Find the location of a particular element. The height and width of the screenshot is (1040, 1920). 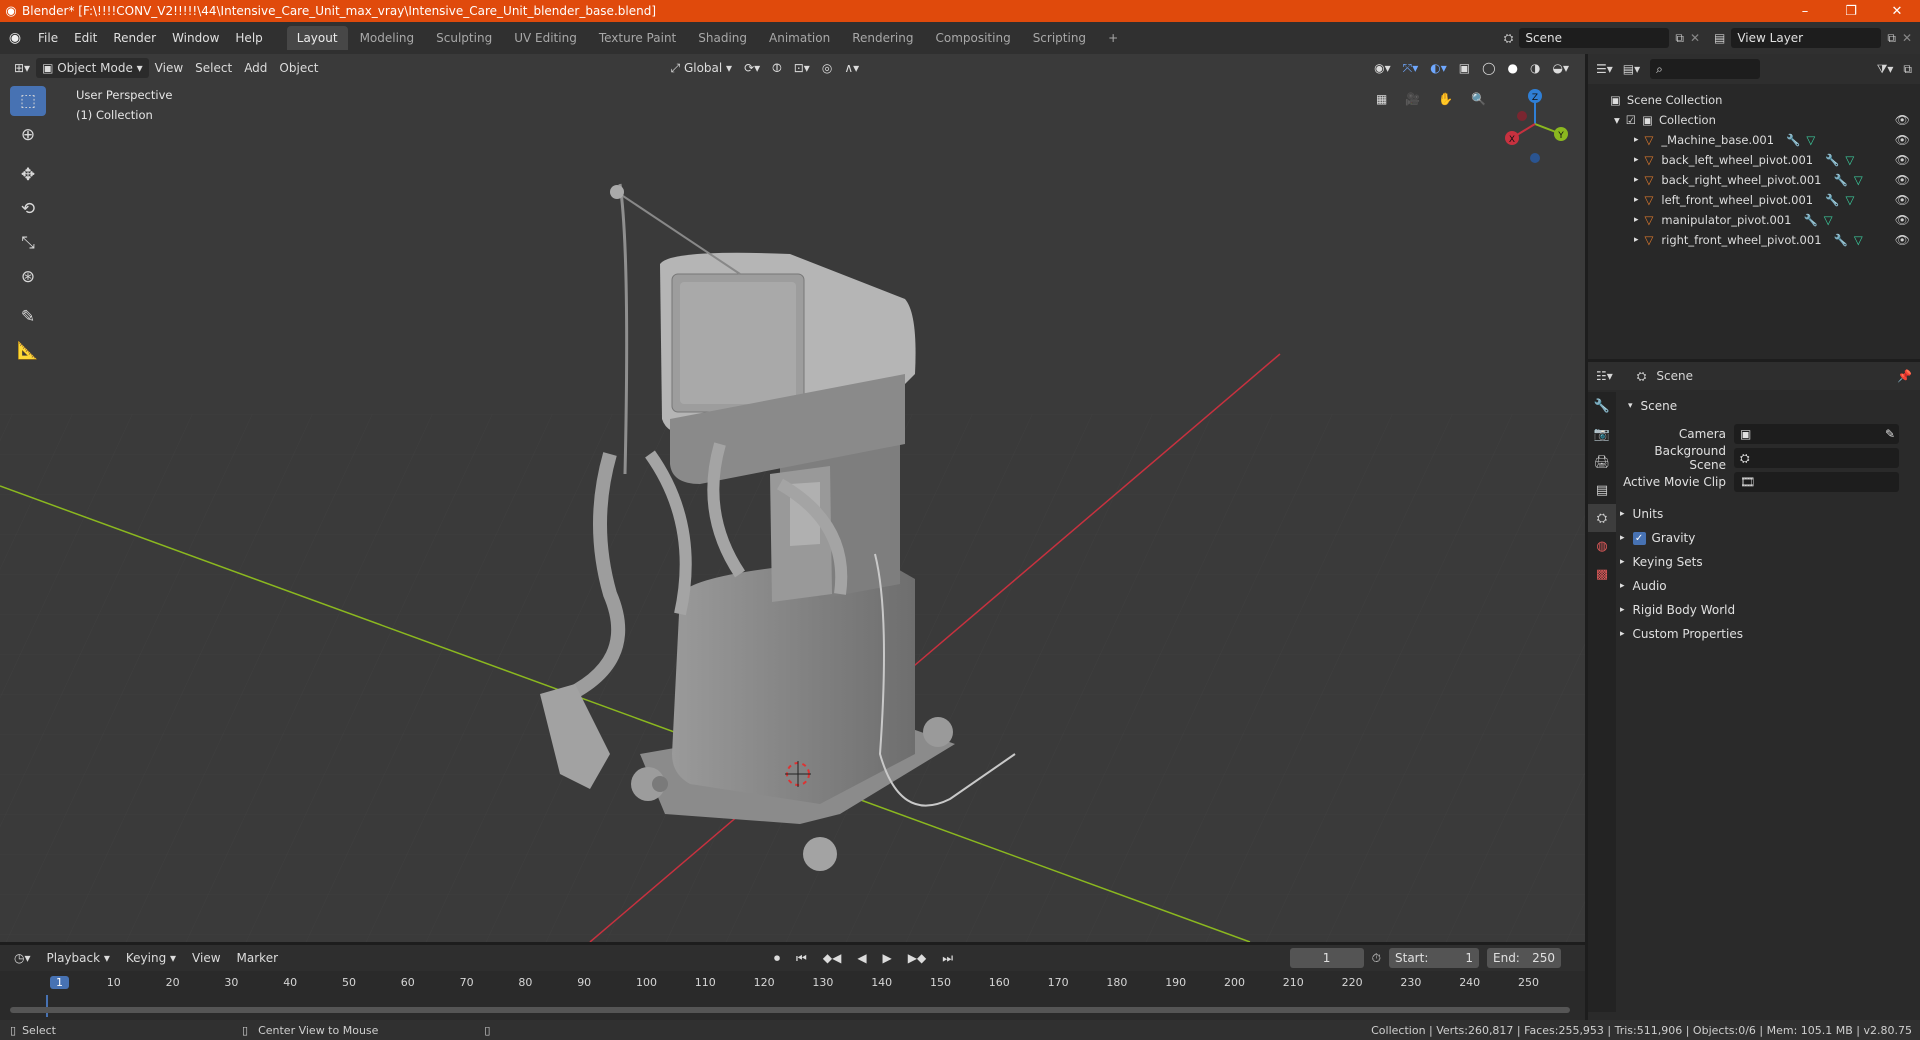

current-frame-field: 1 is located at coordinates (1326, 958).